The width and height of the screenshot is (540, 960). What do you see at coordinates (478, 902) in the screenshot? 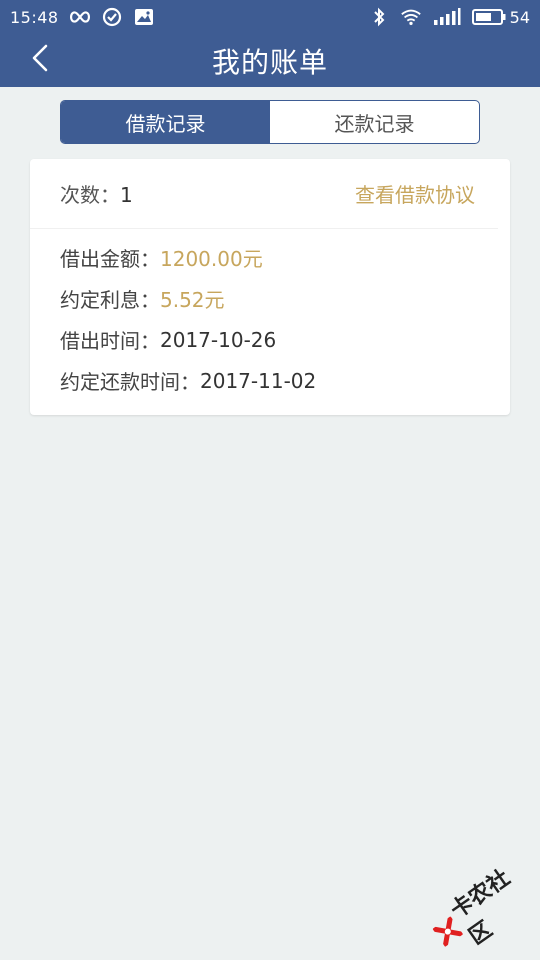
I see `watermark: 卡农社区` at bounding box center [478, 902].